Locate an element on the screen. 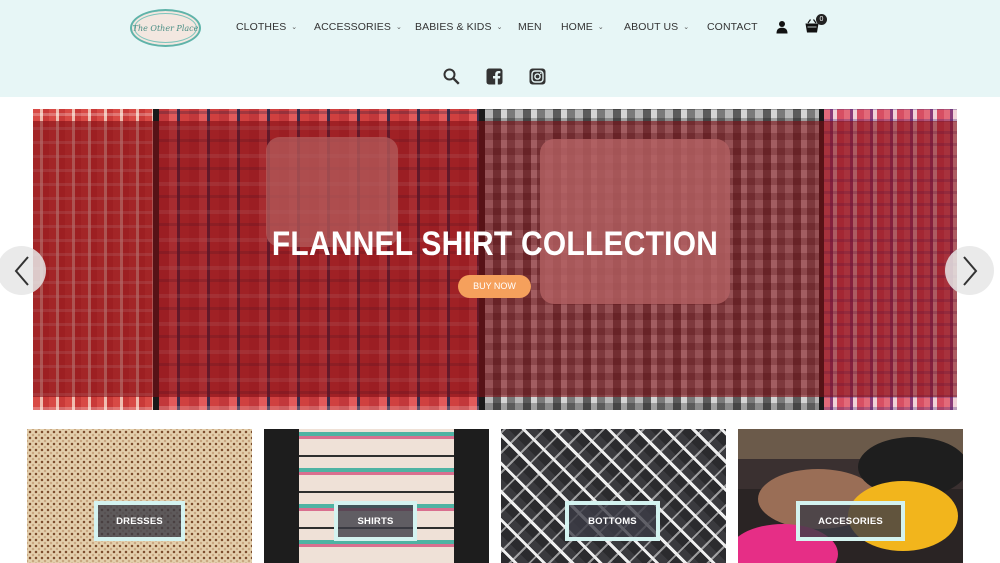 The image size is (1000, 563). chevron-left-icon is located at coordinates (21, 270).